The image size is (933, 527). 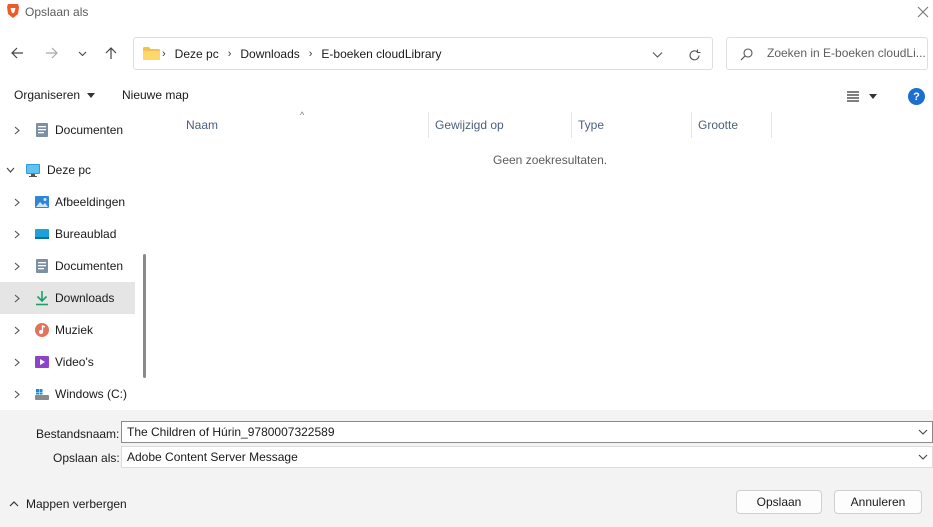 I want to click on forward-button, so click(x=52, y=53).